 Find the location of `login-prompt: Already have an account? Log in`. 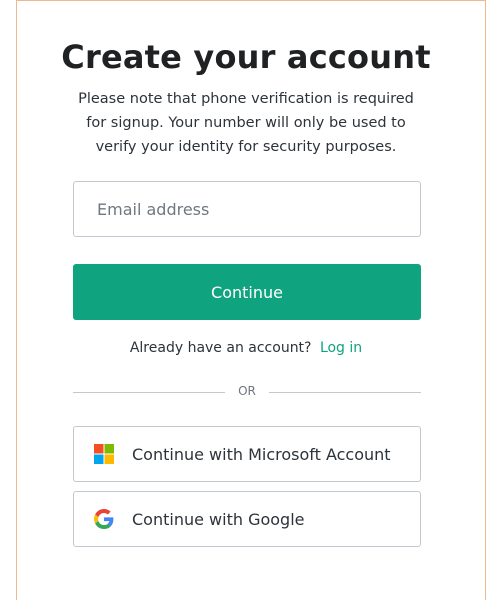

login-prompt: Already have an account? Log in is located at coordinates (246, 348).